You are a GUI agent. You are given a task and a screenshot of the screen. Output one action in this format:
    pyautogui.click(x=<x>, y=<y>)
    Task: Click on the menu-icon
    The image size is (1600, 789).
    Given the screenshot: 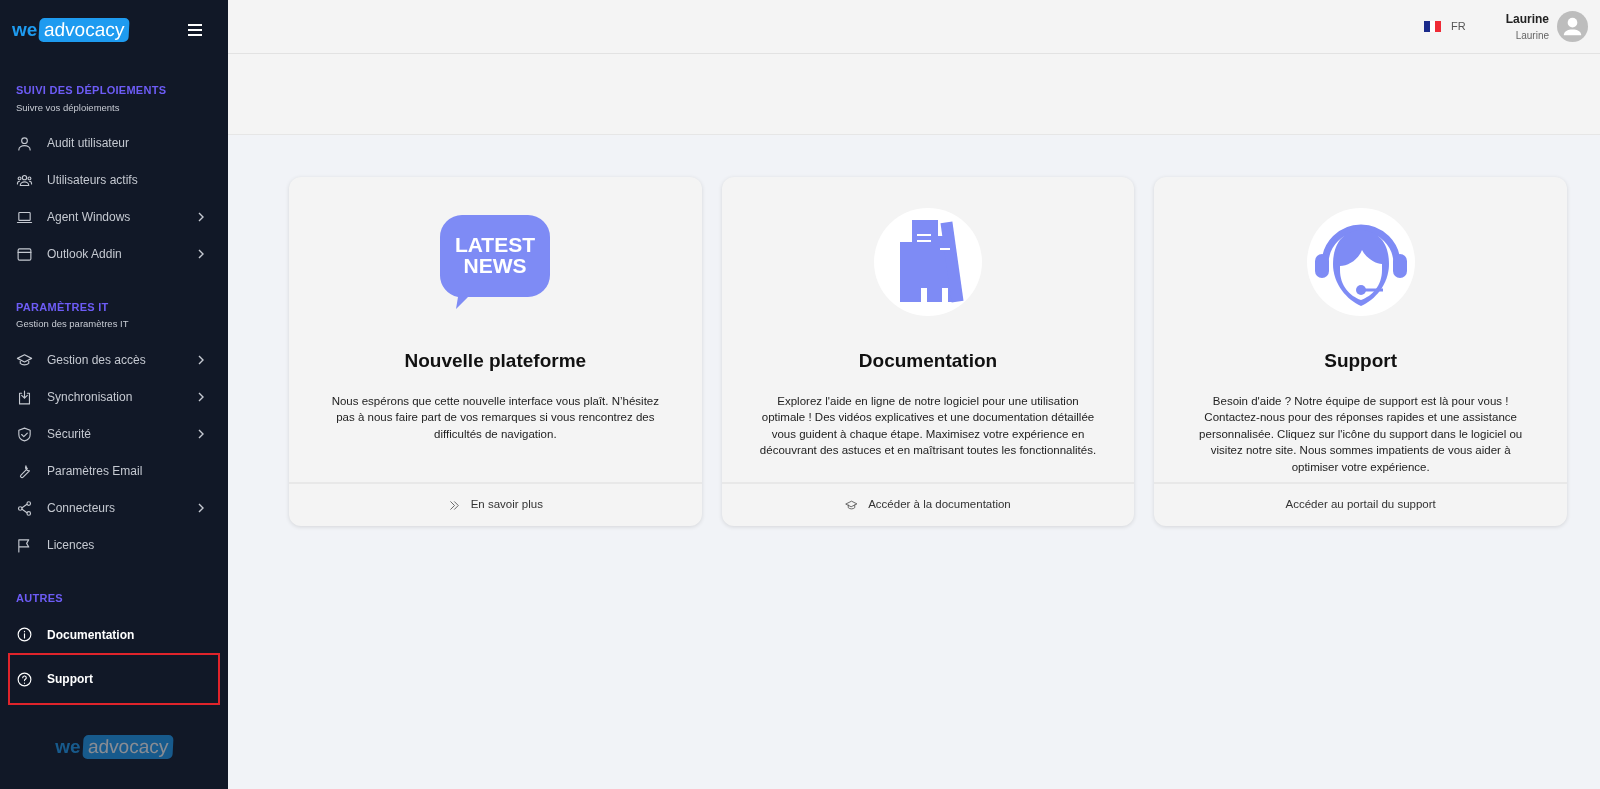 What is the action you would take?
    pyautogui.click(x=195, y=30)
    